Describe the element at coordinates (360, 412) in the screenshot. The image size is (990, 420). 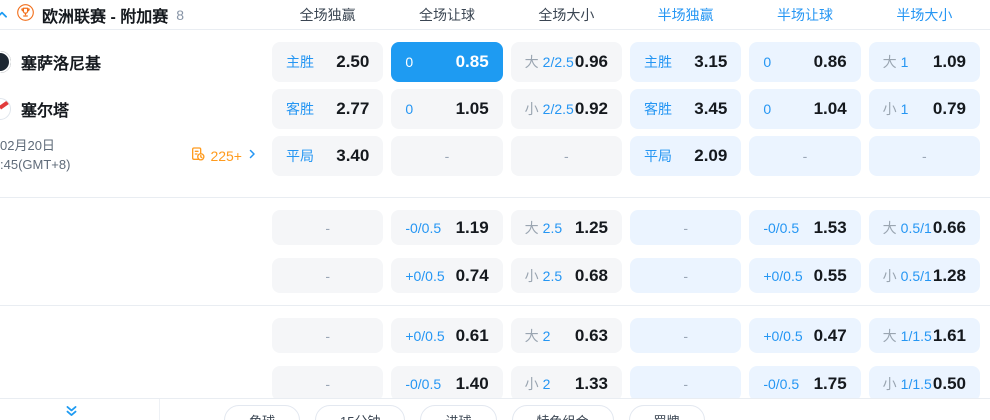
I see `market-tab: 15分钟` at that location.